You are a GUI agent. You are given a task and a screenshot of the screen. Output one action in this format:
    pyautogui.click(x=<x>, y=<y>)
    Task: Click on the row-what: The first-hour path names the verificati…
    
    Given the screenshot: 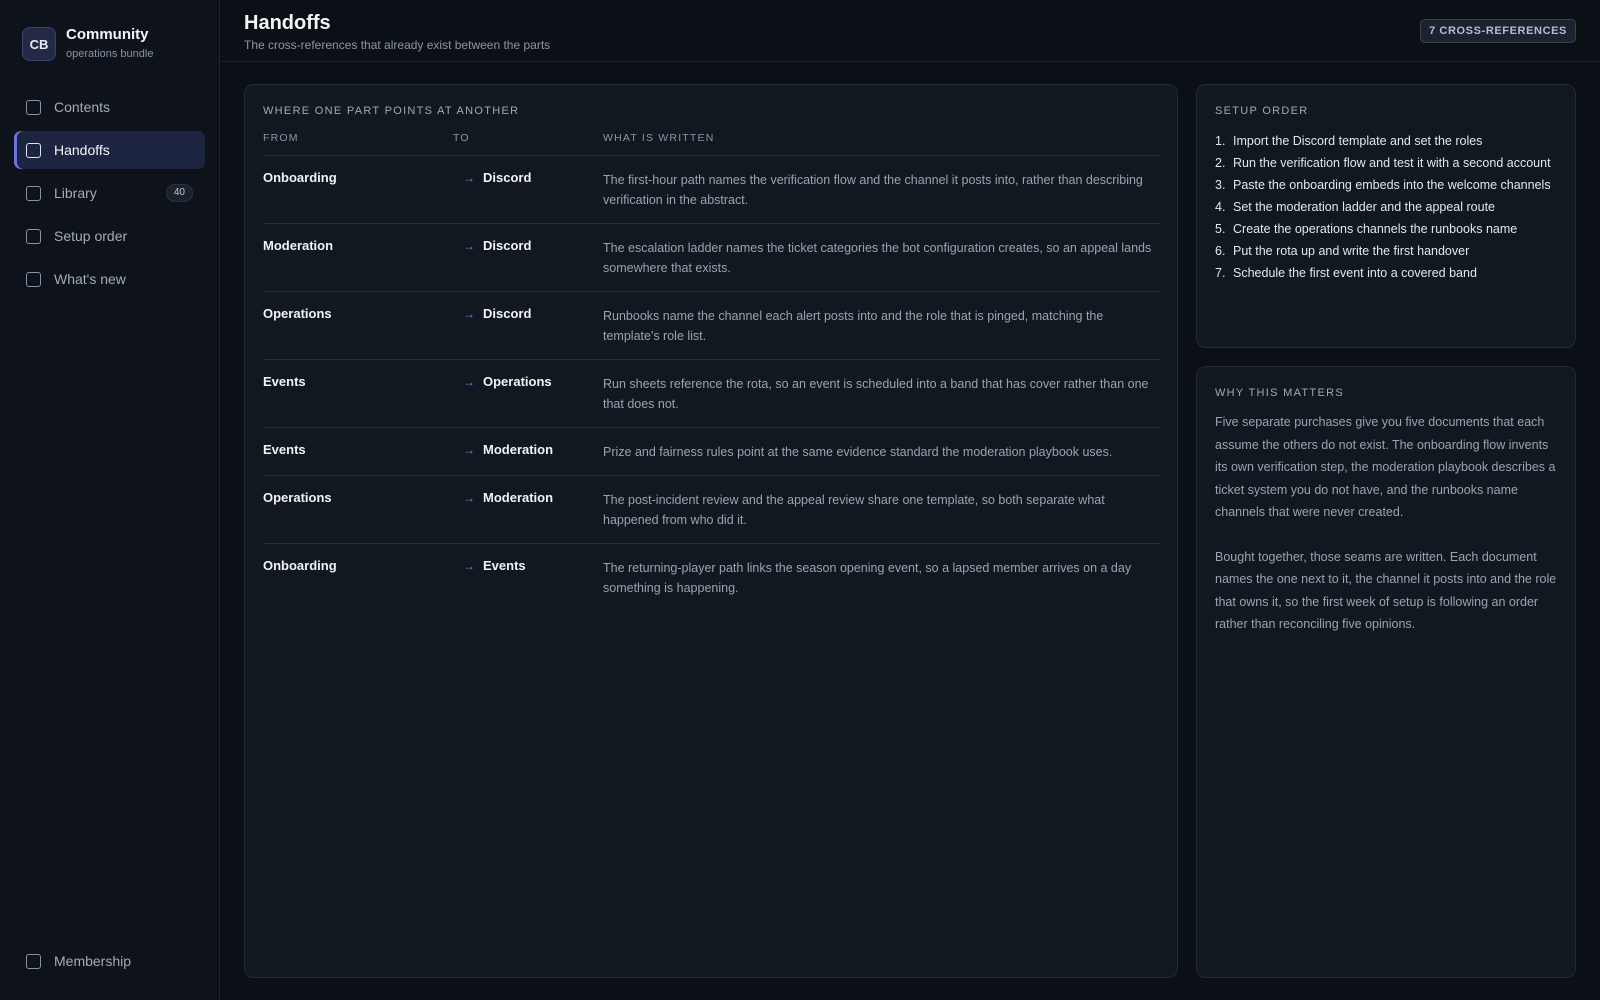 What is the action you would take?
    pyautogui.click(x=873, y=190)
    